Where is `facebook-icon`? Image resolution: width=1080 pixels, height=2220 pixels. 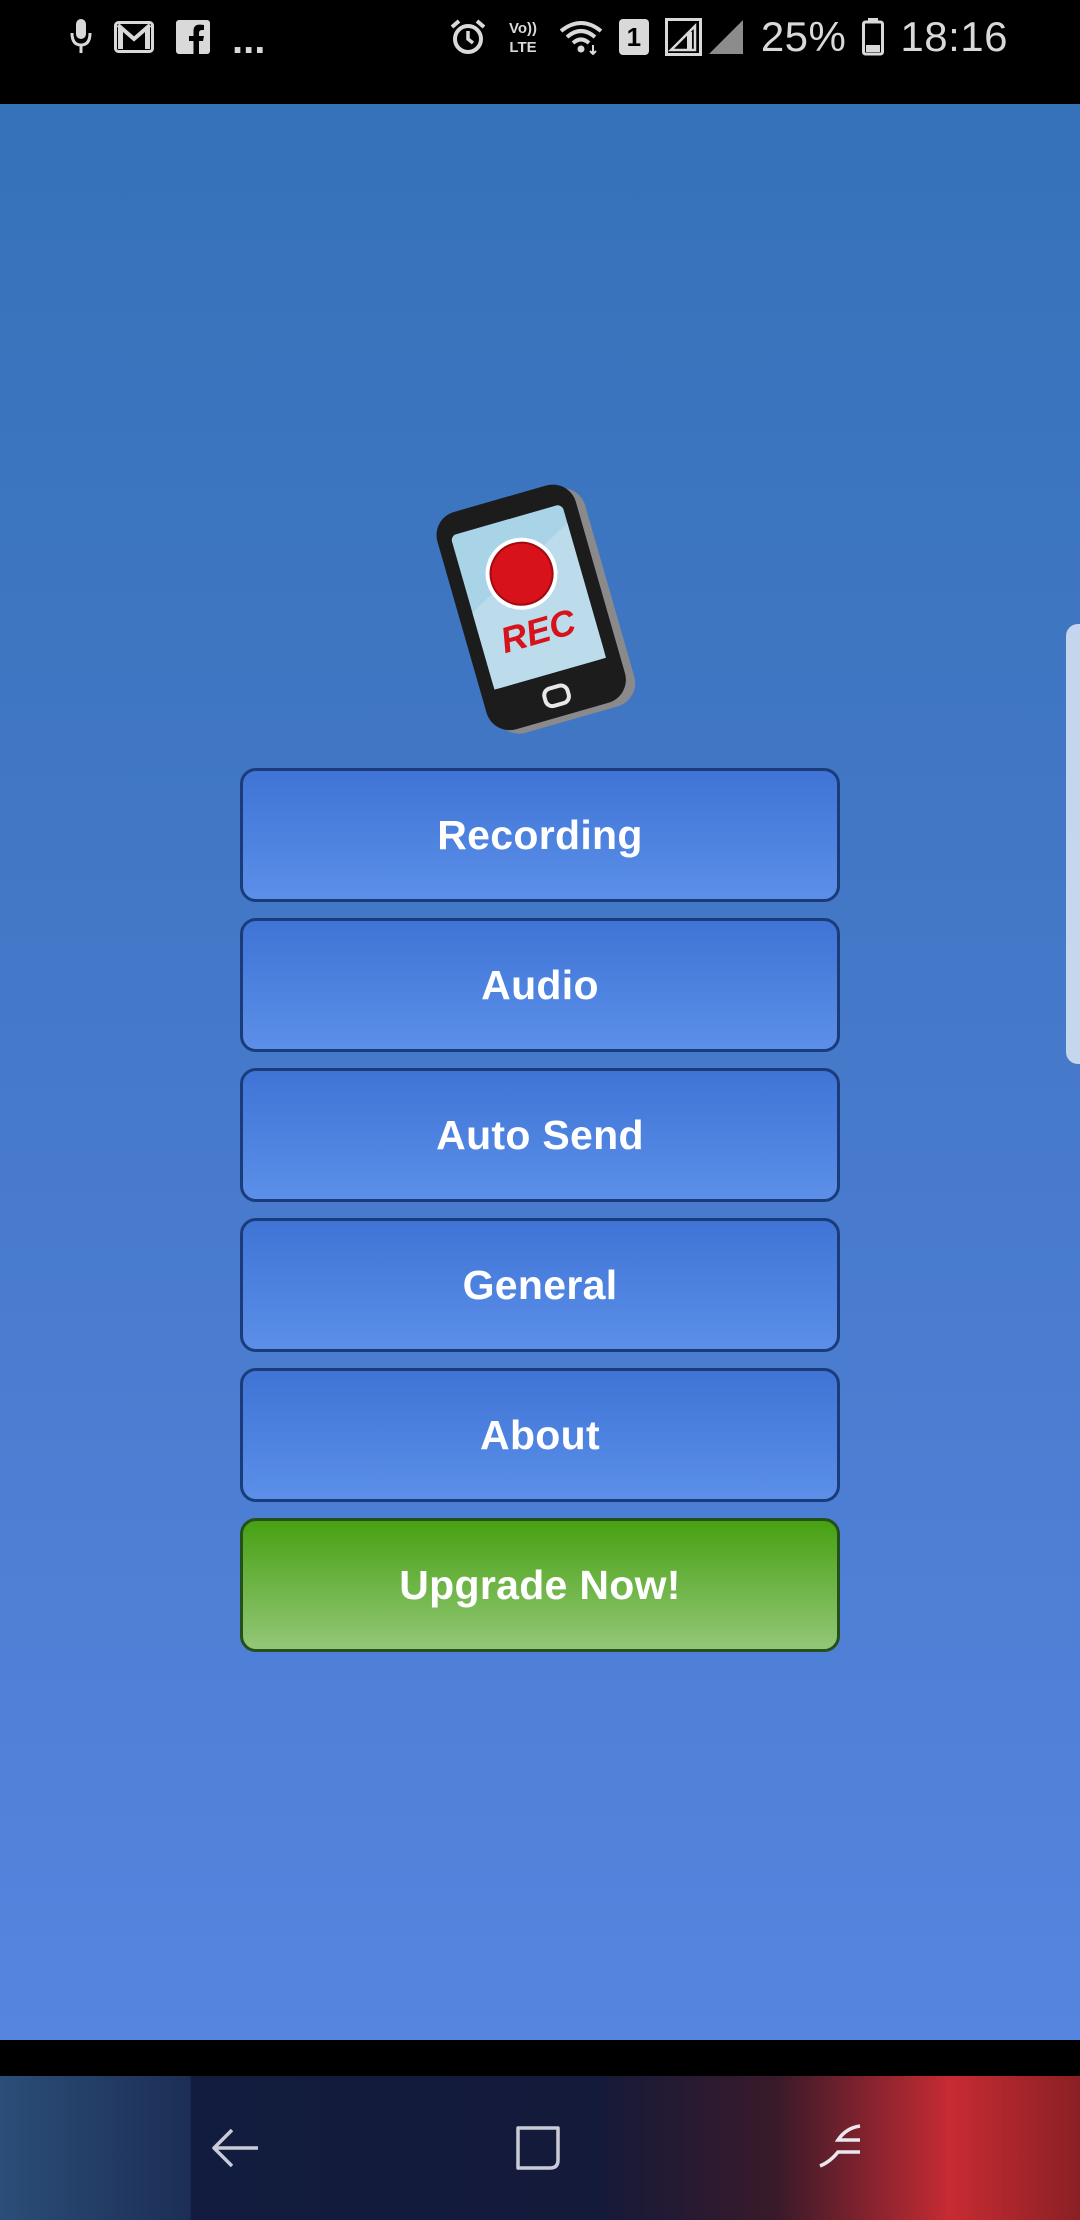 facebook-icon is located at coordinates (193, 37).